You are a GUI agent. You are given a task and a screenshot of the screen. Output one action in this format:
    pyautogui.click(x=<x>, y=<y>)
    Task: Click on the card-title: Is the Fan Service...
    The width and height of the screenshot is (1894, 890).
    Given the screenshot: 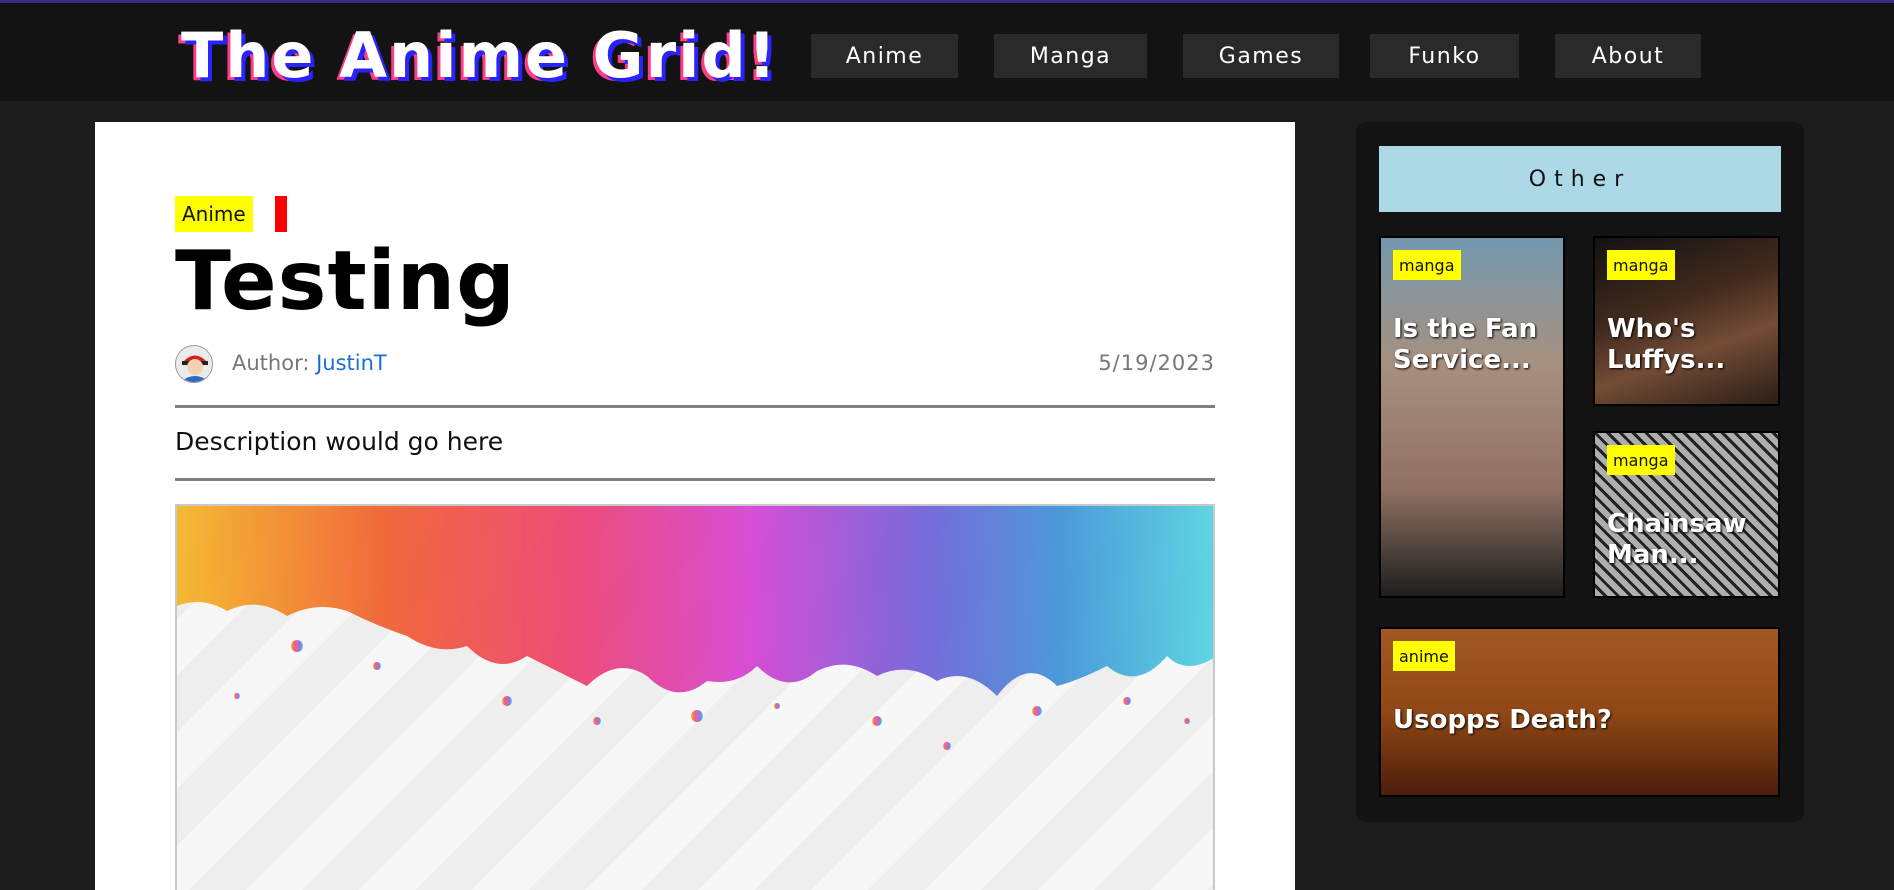 What is the action you would take?
    pyautogui.click(x=1465, y=344)
    